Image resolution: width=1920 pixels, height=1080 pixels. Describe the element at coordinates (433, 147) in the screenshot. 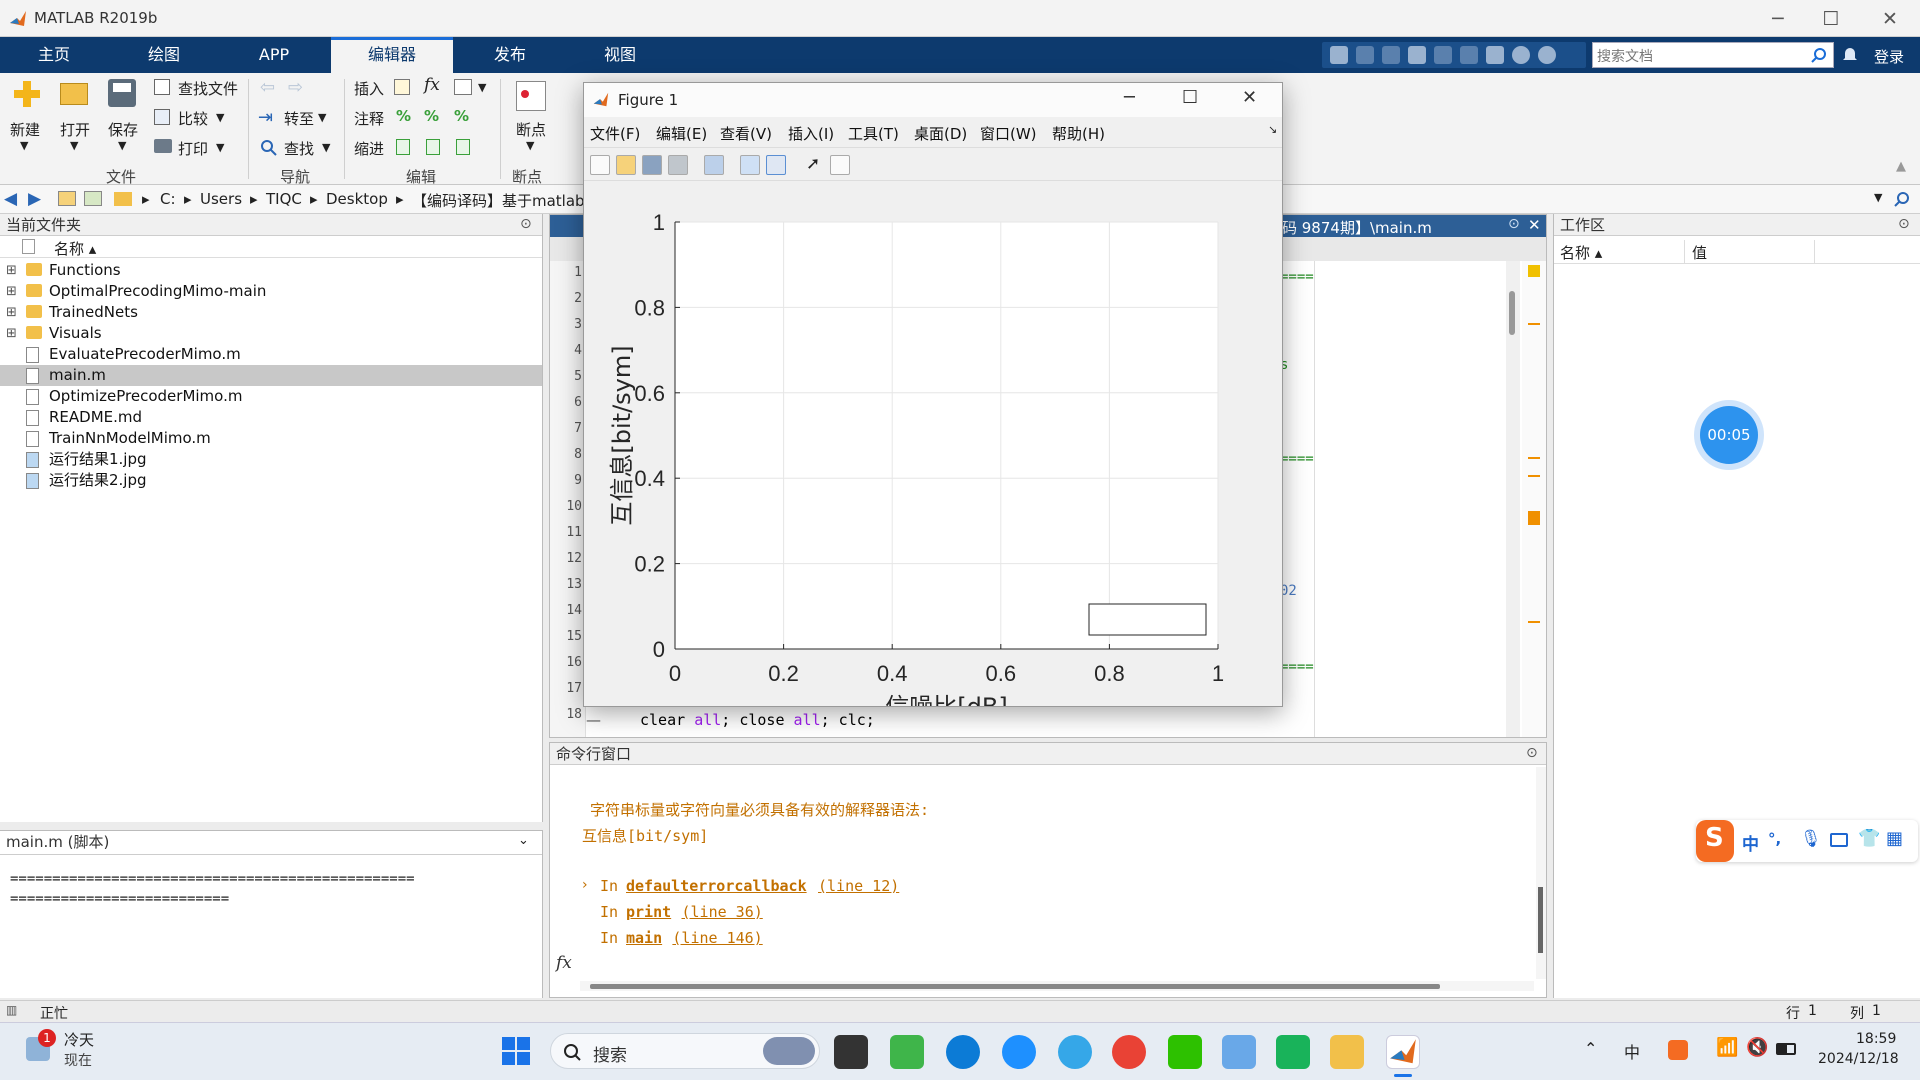

I see `indent-right-icon` at that location.